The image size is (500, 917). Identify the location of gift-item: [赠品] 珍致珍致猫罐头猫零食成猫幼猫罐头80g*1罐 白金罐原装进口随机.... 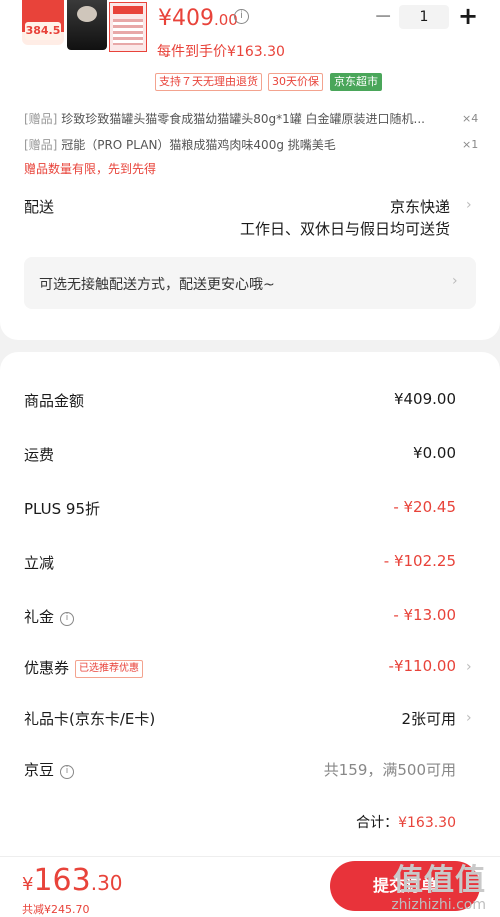
(224, 118).